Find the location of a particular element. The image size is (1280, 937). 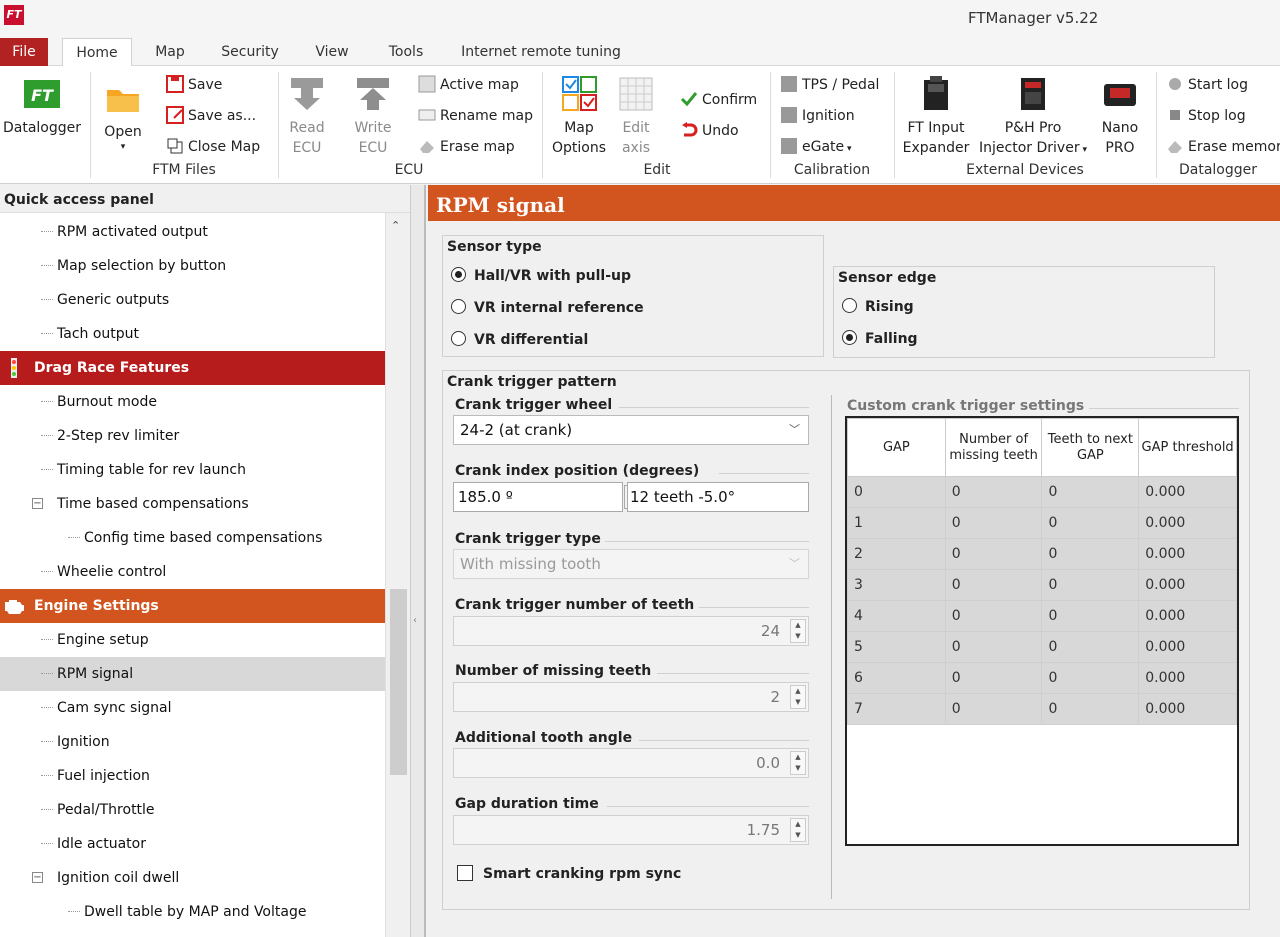

sidebar-item-fuel-injection: Fuel injection is located at coordinates (192, 776).